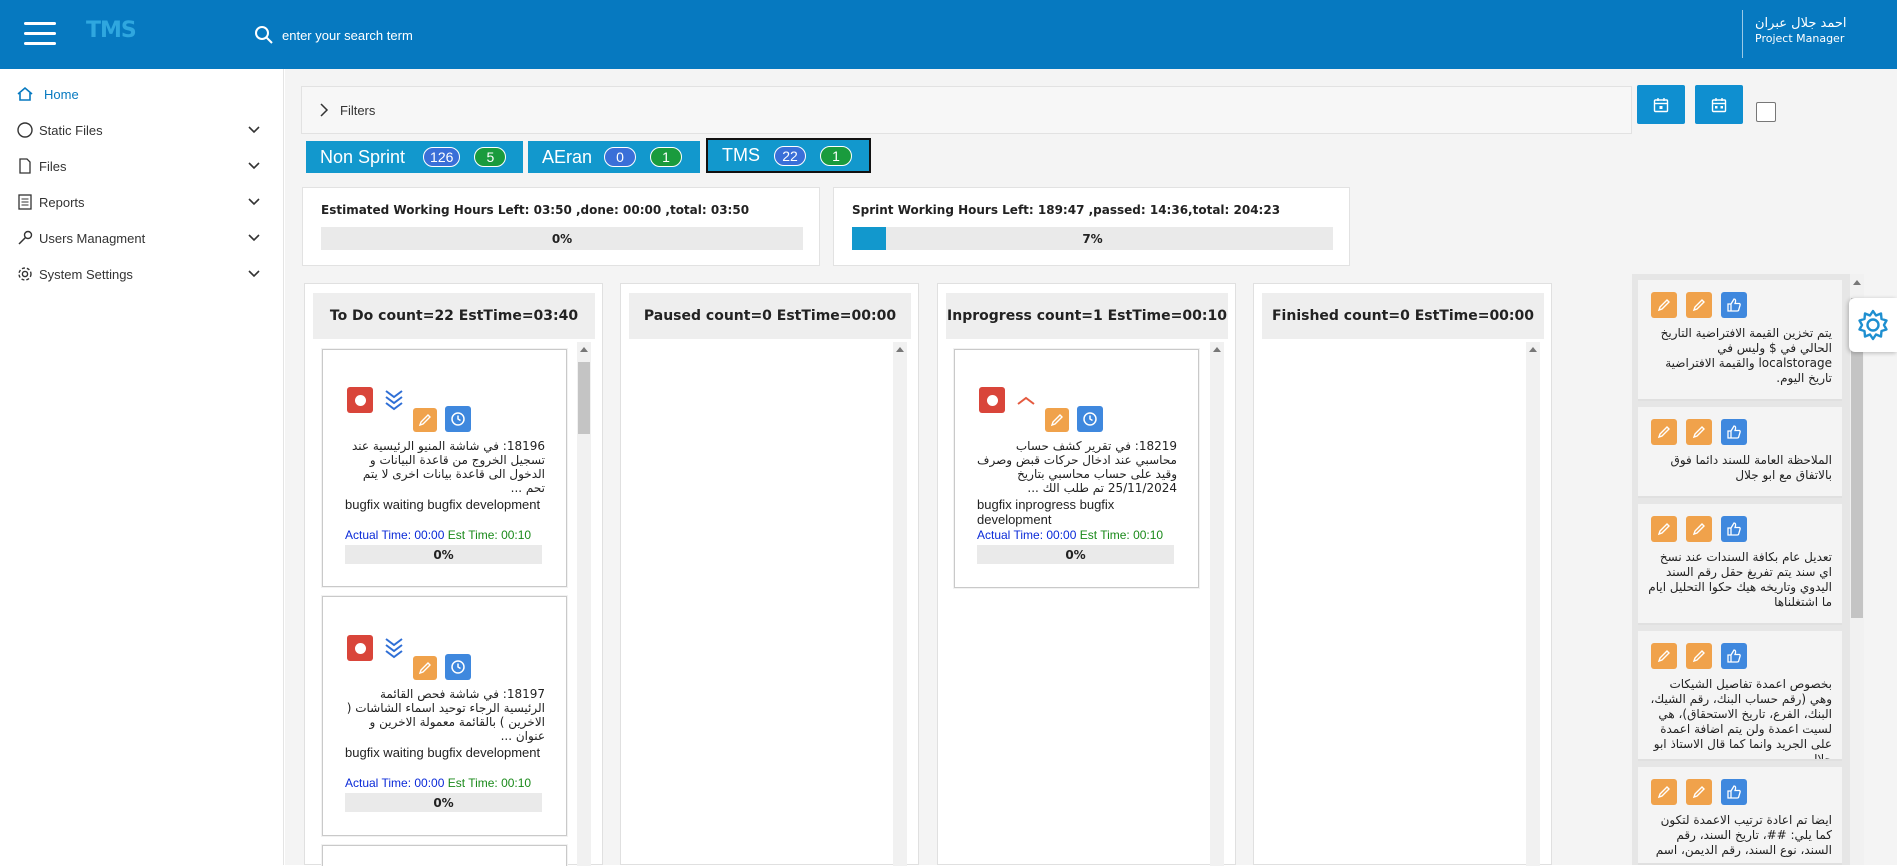 The image size is (1897, 866). What do you see at coordinates (1766, 112) in the screenshot?
I see `select-checkbox` at bounding box center [1766, 112].